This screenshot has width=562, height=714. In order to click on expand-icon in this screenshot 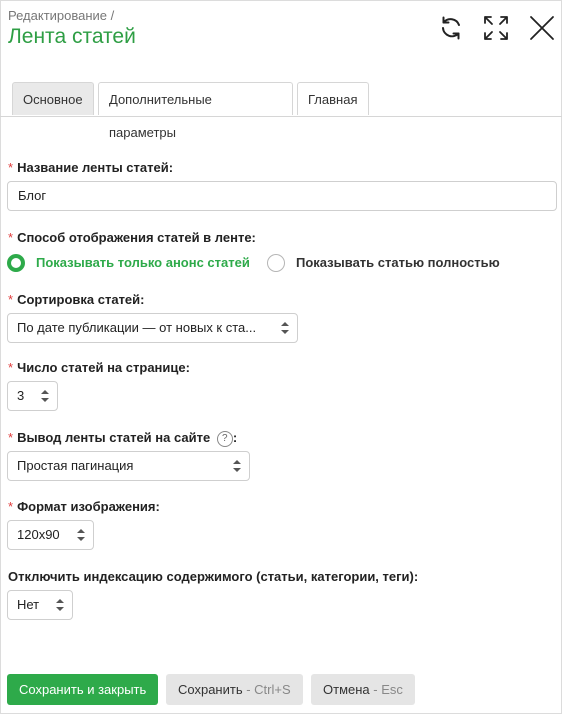, I will do `click(496, 28)`.